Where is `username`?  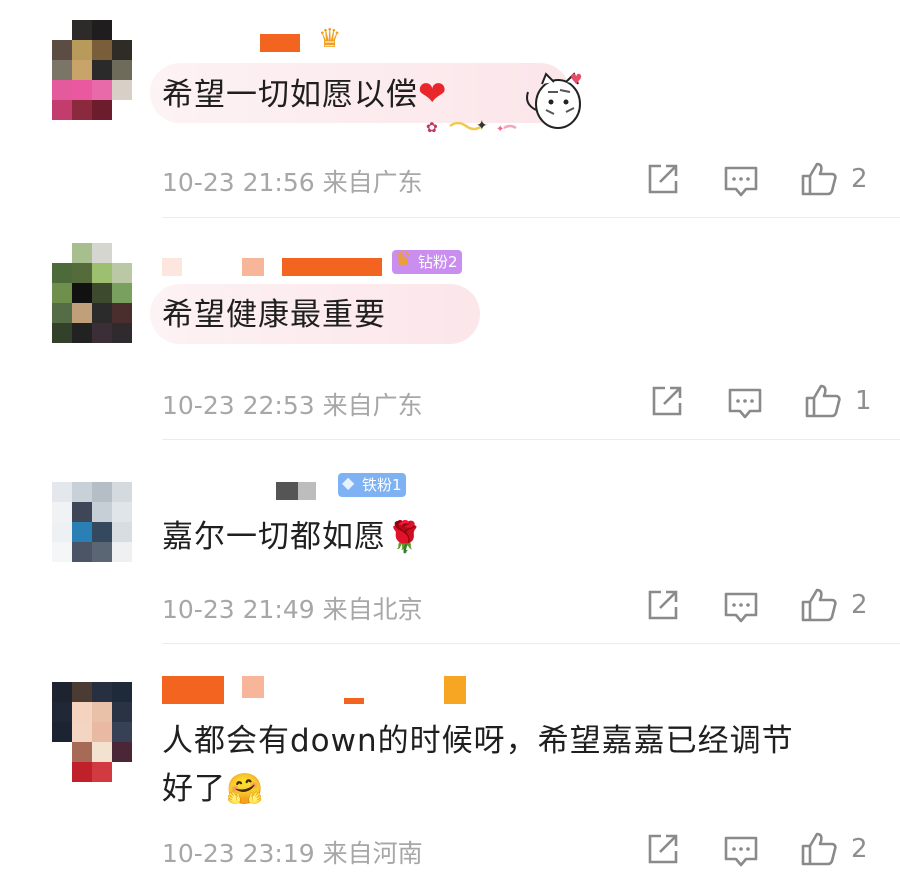 username is located at coordinates (322, 691).